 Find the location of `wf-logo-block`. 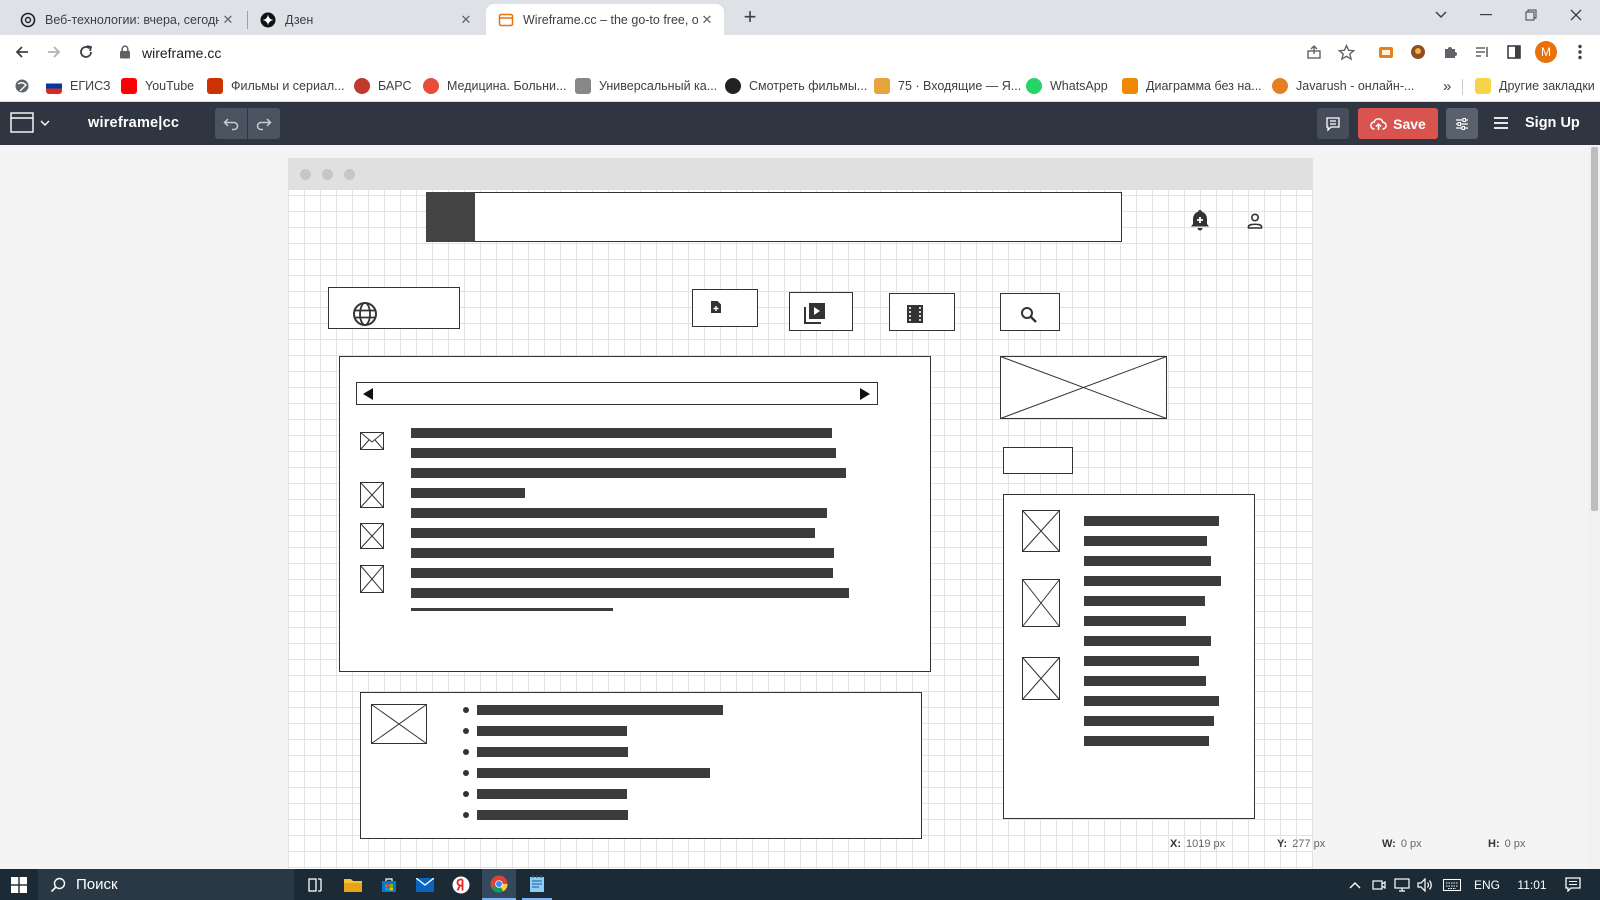

wf-logo-block is located at coordinates (450, 217).